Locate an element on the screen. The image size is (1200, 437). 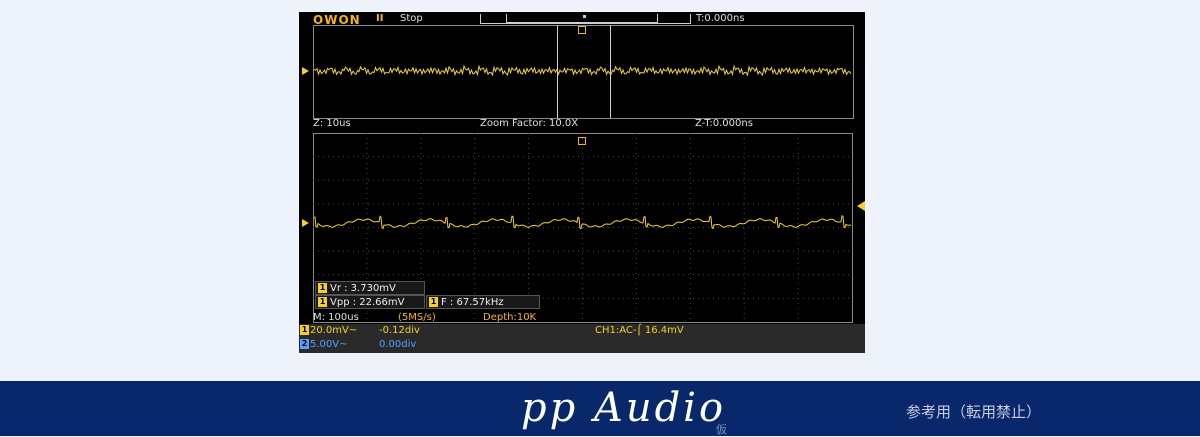
record-depth: Depth:10K is located at coordinates (510, 317).